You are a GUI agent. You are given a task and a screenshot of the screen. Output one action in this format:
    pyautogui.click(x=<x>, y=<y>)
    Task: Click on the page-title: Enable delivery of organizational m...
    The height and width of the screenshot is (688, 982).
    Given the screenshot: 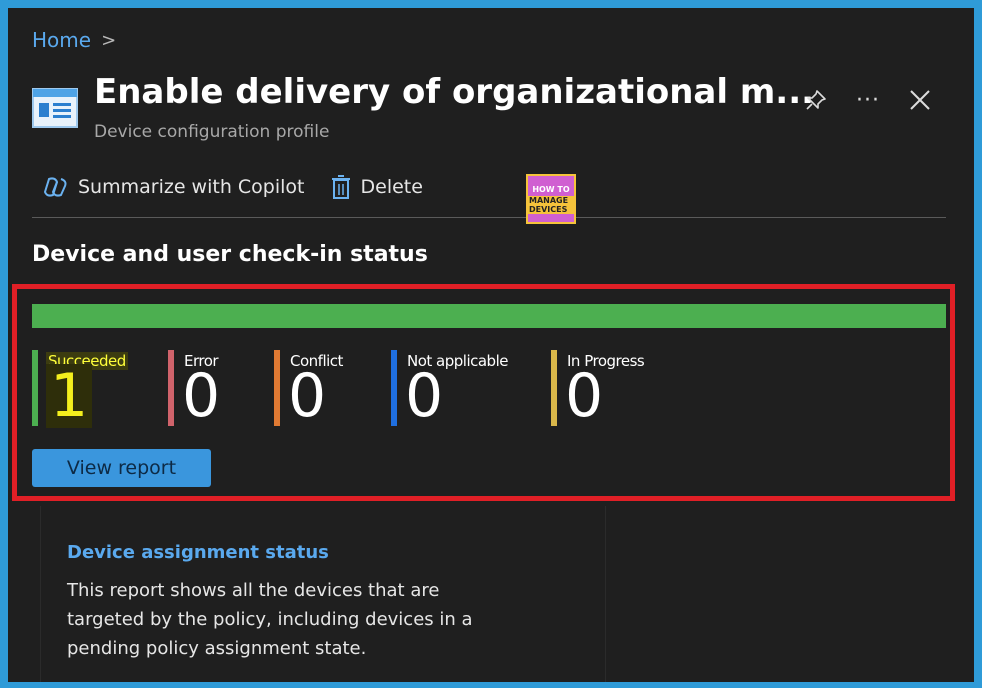 What is the action you would take?
    pyautogui.click(x=454, y=92)
    